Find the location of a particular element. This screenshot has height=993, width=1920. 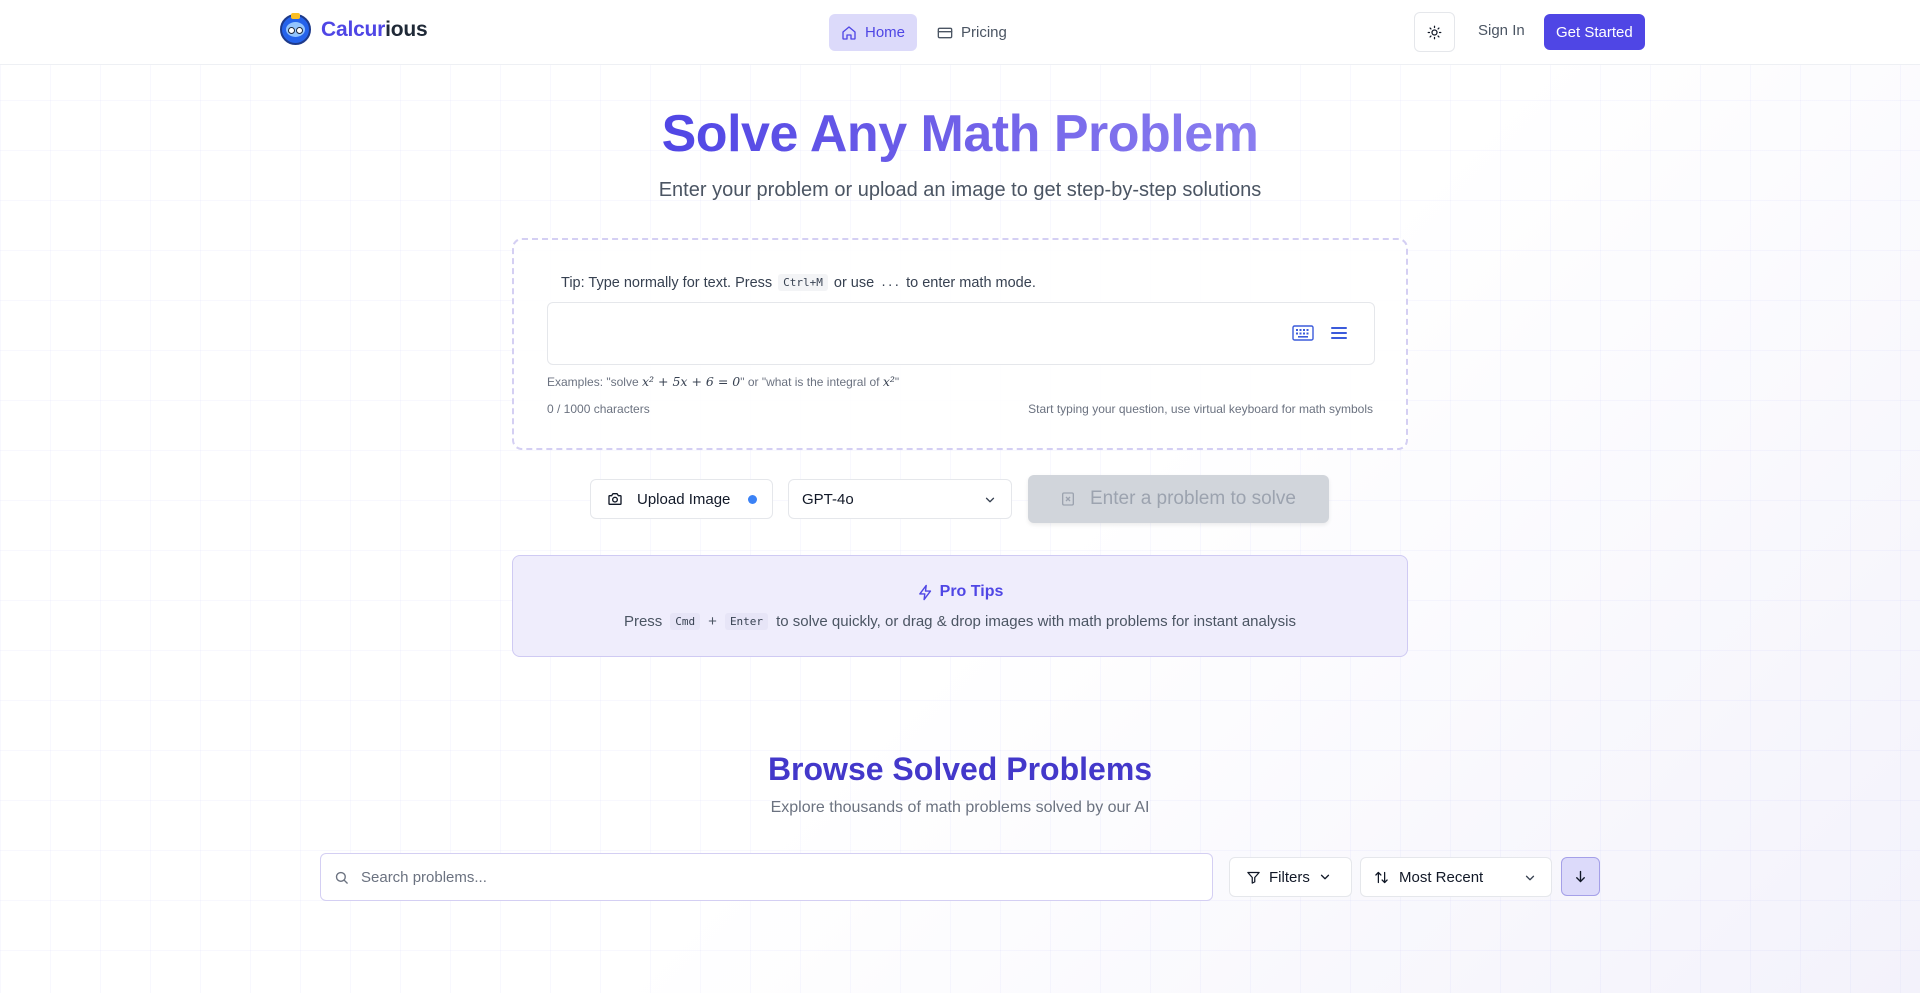

menu-icon is located at coordinates (1339, 333).